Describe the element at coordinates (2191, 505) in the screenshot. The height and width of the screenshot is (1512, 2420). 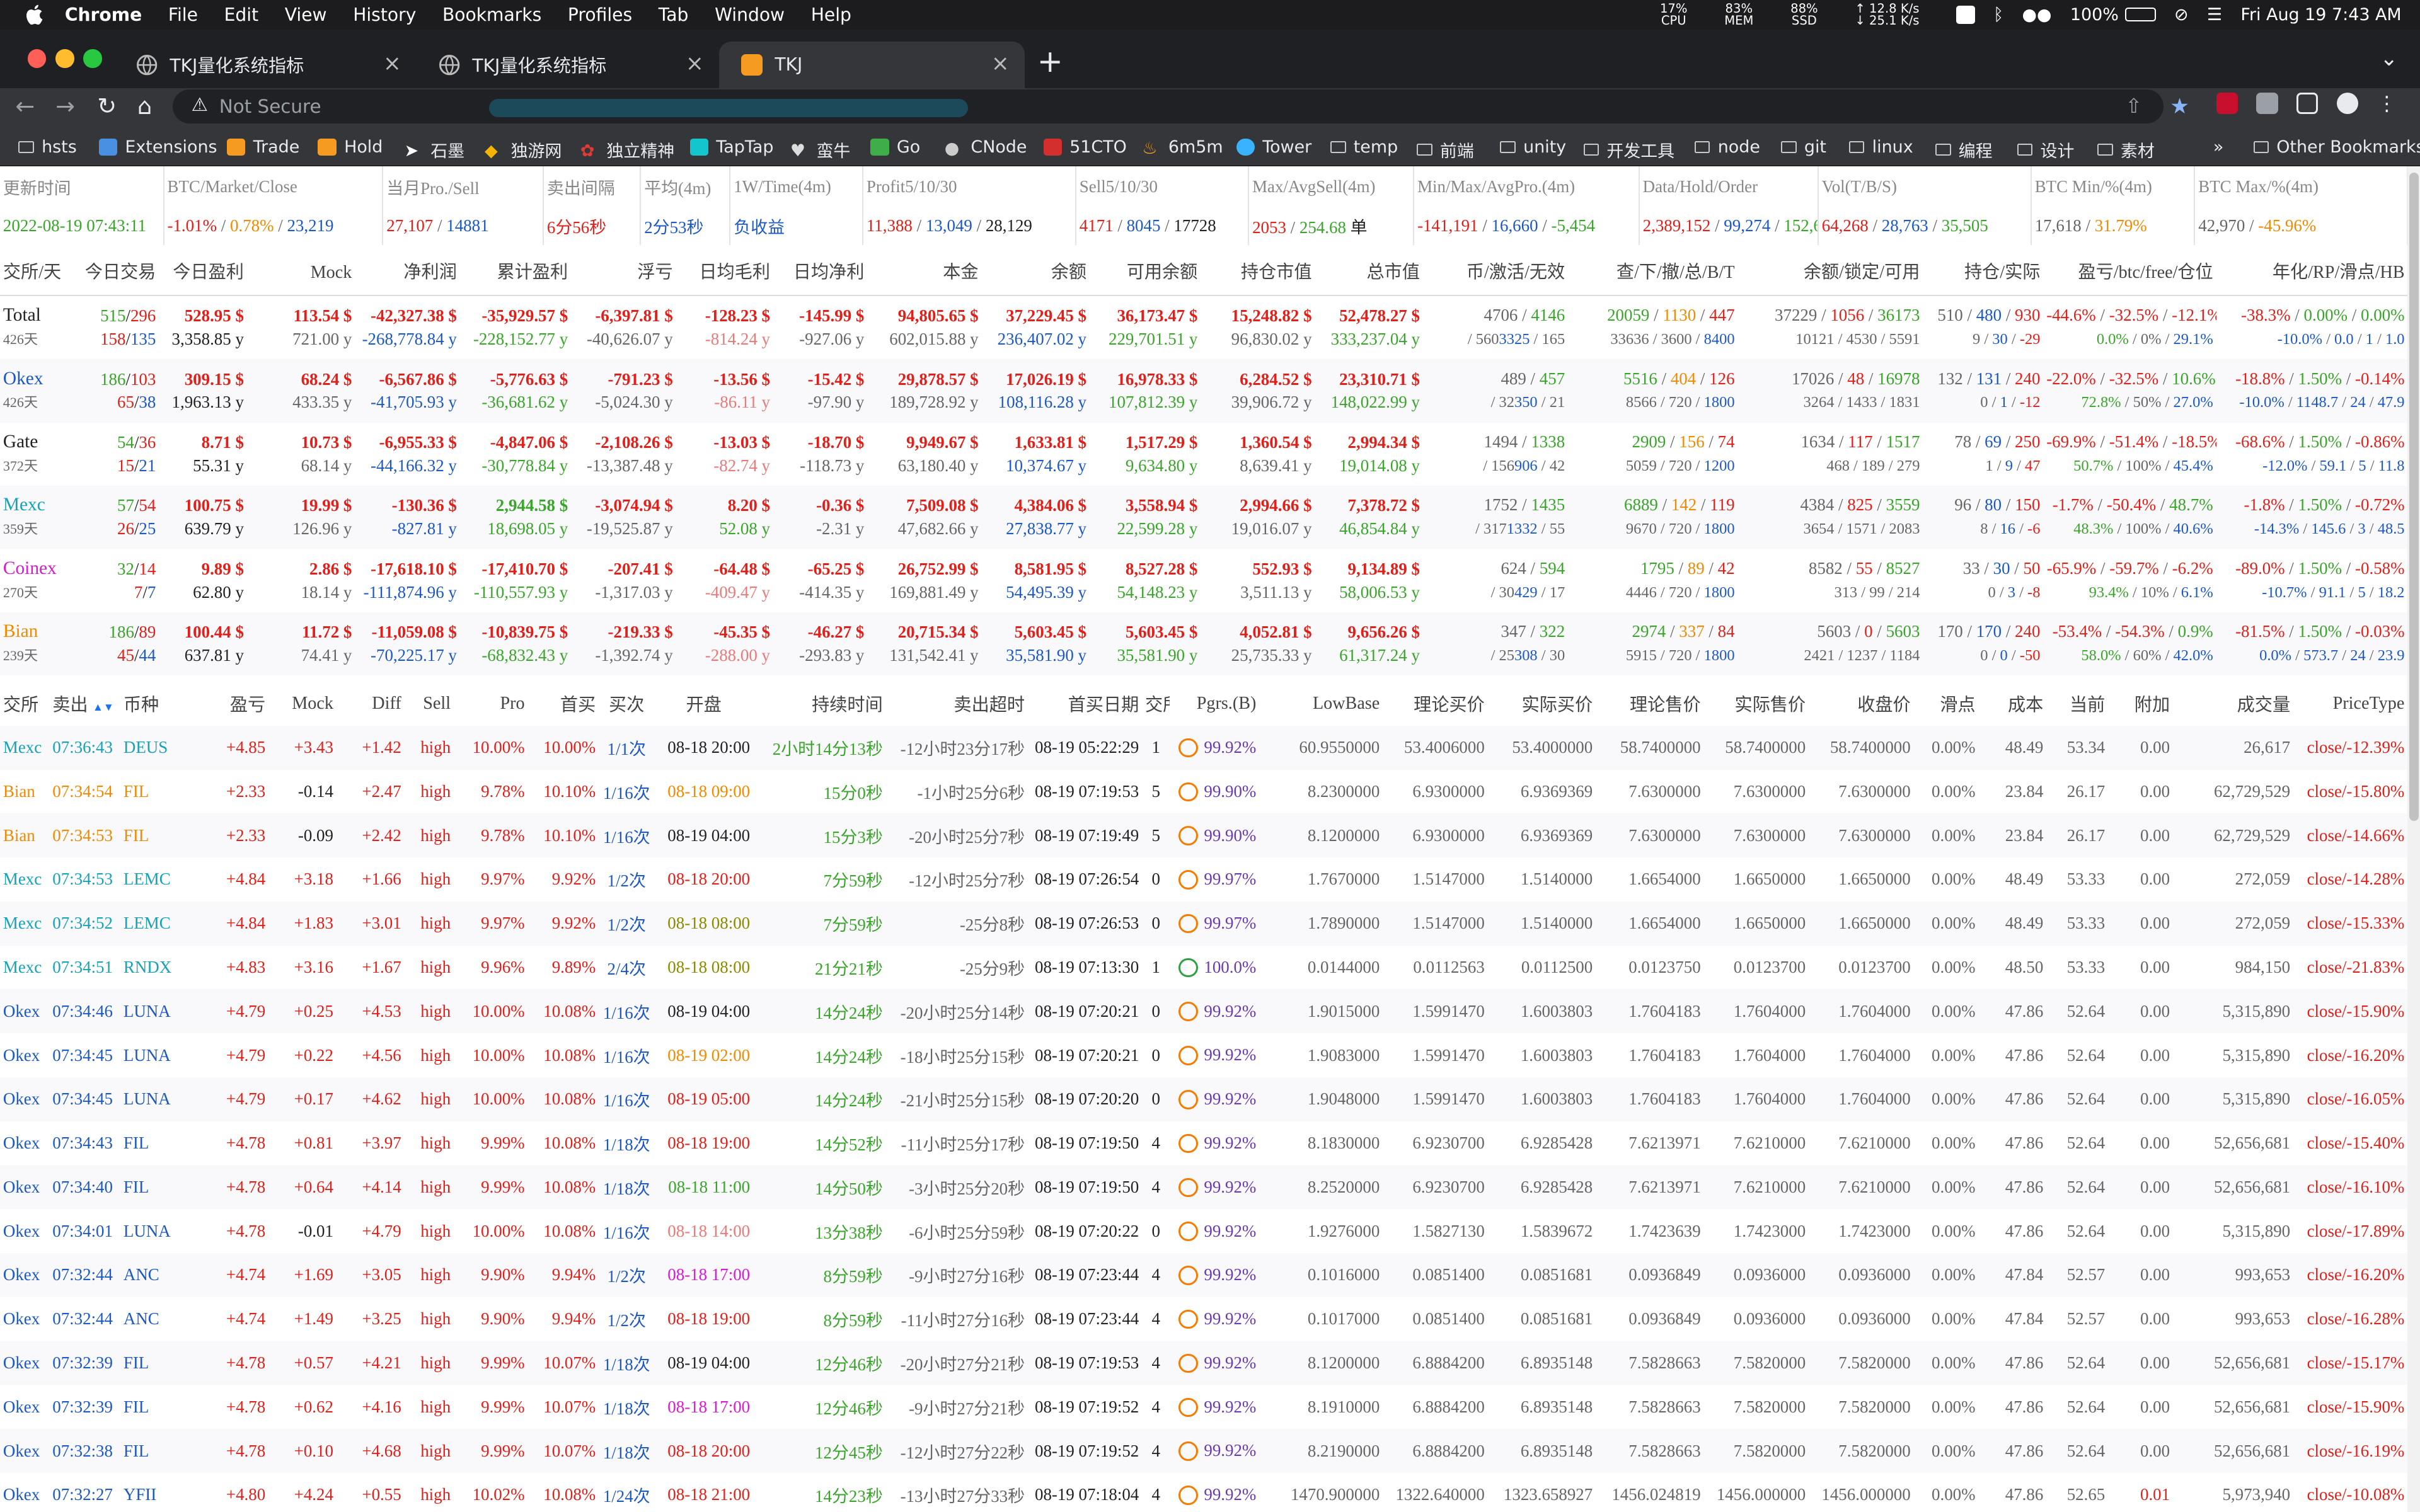
I see `pnl-value: 48.7%` at that location.